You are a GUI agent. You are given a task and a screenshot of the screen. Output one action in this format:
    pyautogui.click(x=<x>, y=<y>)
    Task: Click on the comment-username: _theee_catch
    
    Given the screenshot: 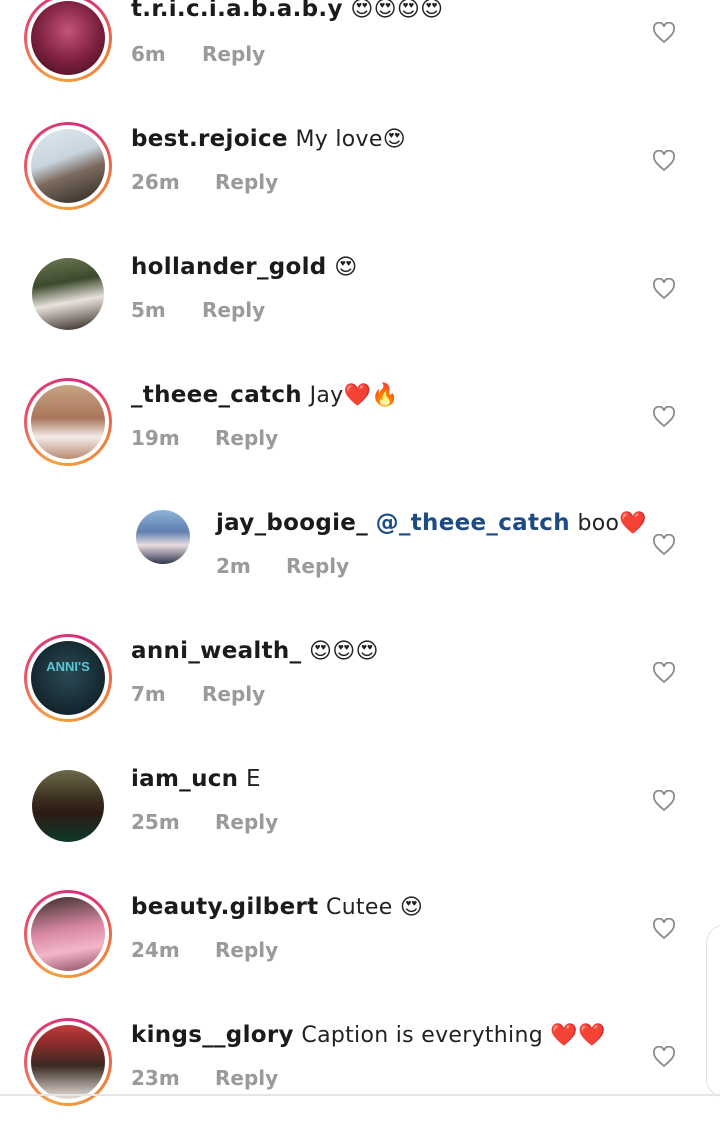 What is the action you would take?
    pyautogui.click(x=216, y=395)
    